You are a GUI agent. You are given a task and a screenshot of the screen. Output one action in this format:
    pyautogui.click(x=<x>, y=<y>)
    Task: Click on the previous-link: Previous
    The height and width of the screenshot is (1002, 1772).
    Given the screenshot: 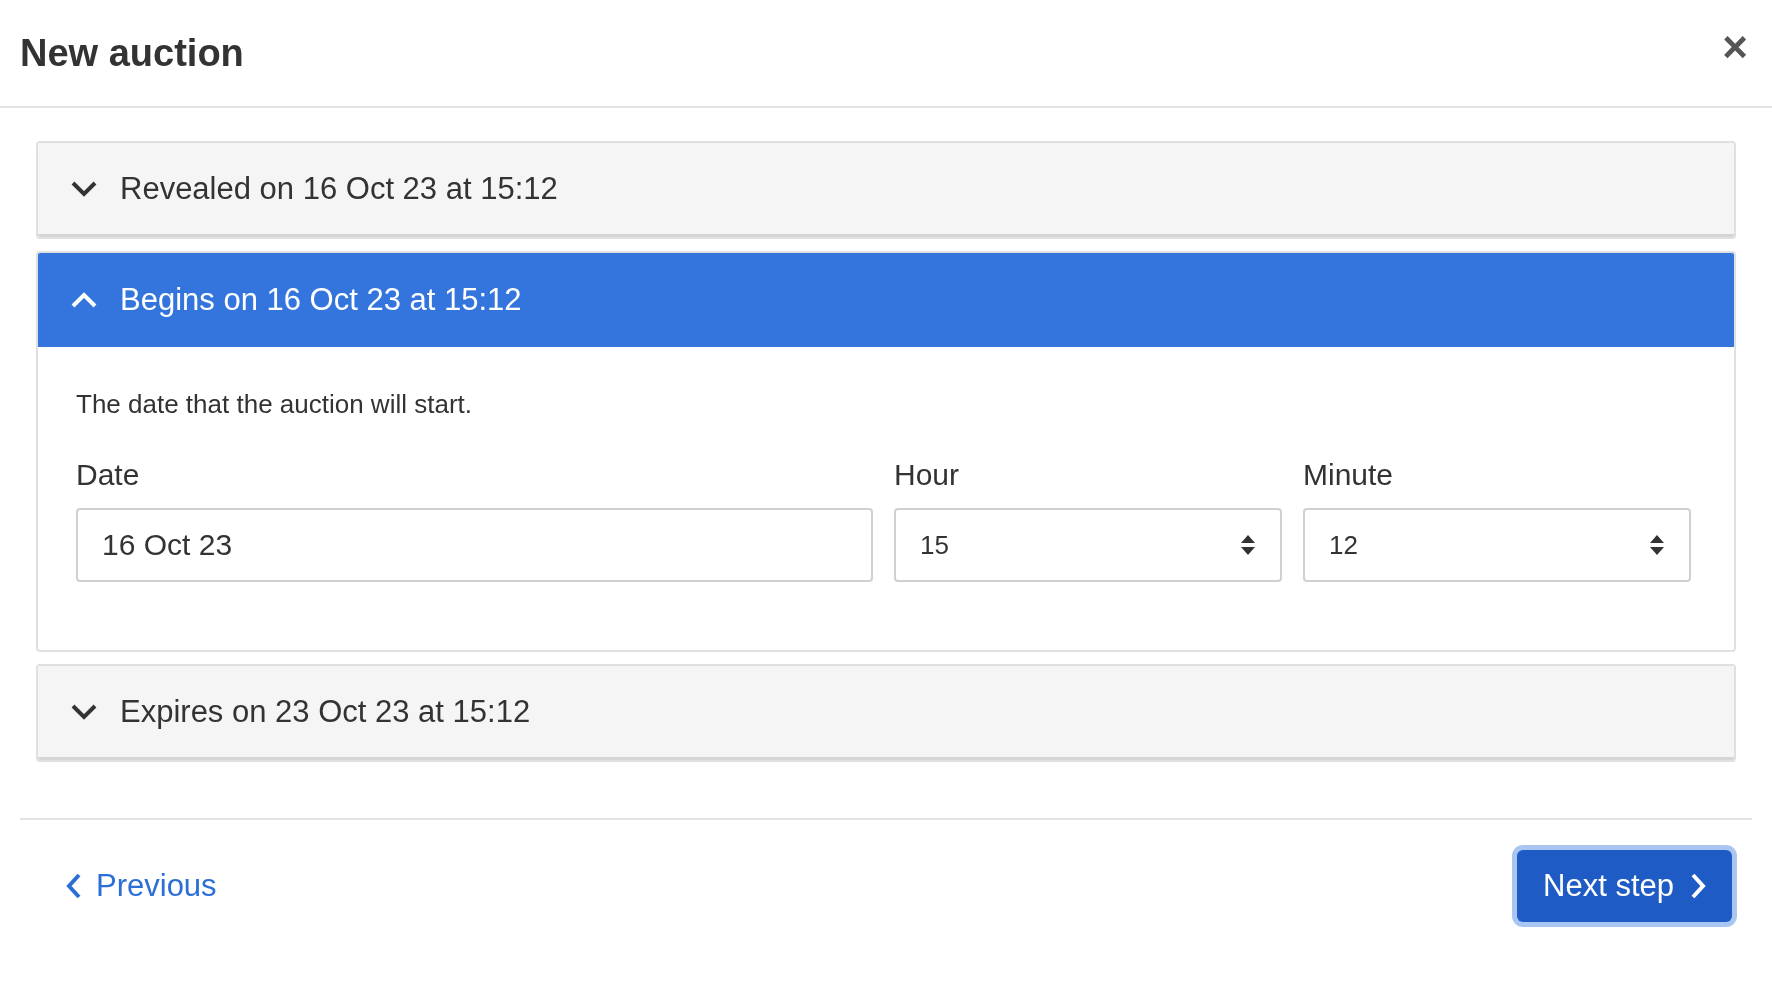 What is the action you would take?
    pyautogui.click(x=141, y=886)
    